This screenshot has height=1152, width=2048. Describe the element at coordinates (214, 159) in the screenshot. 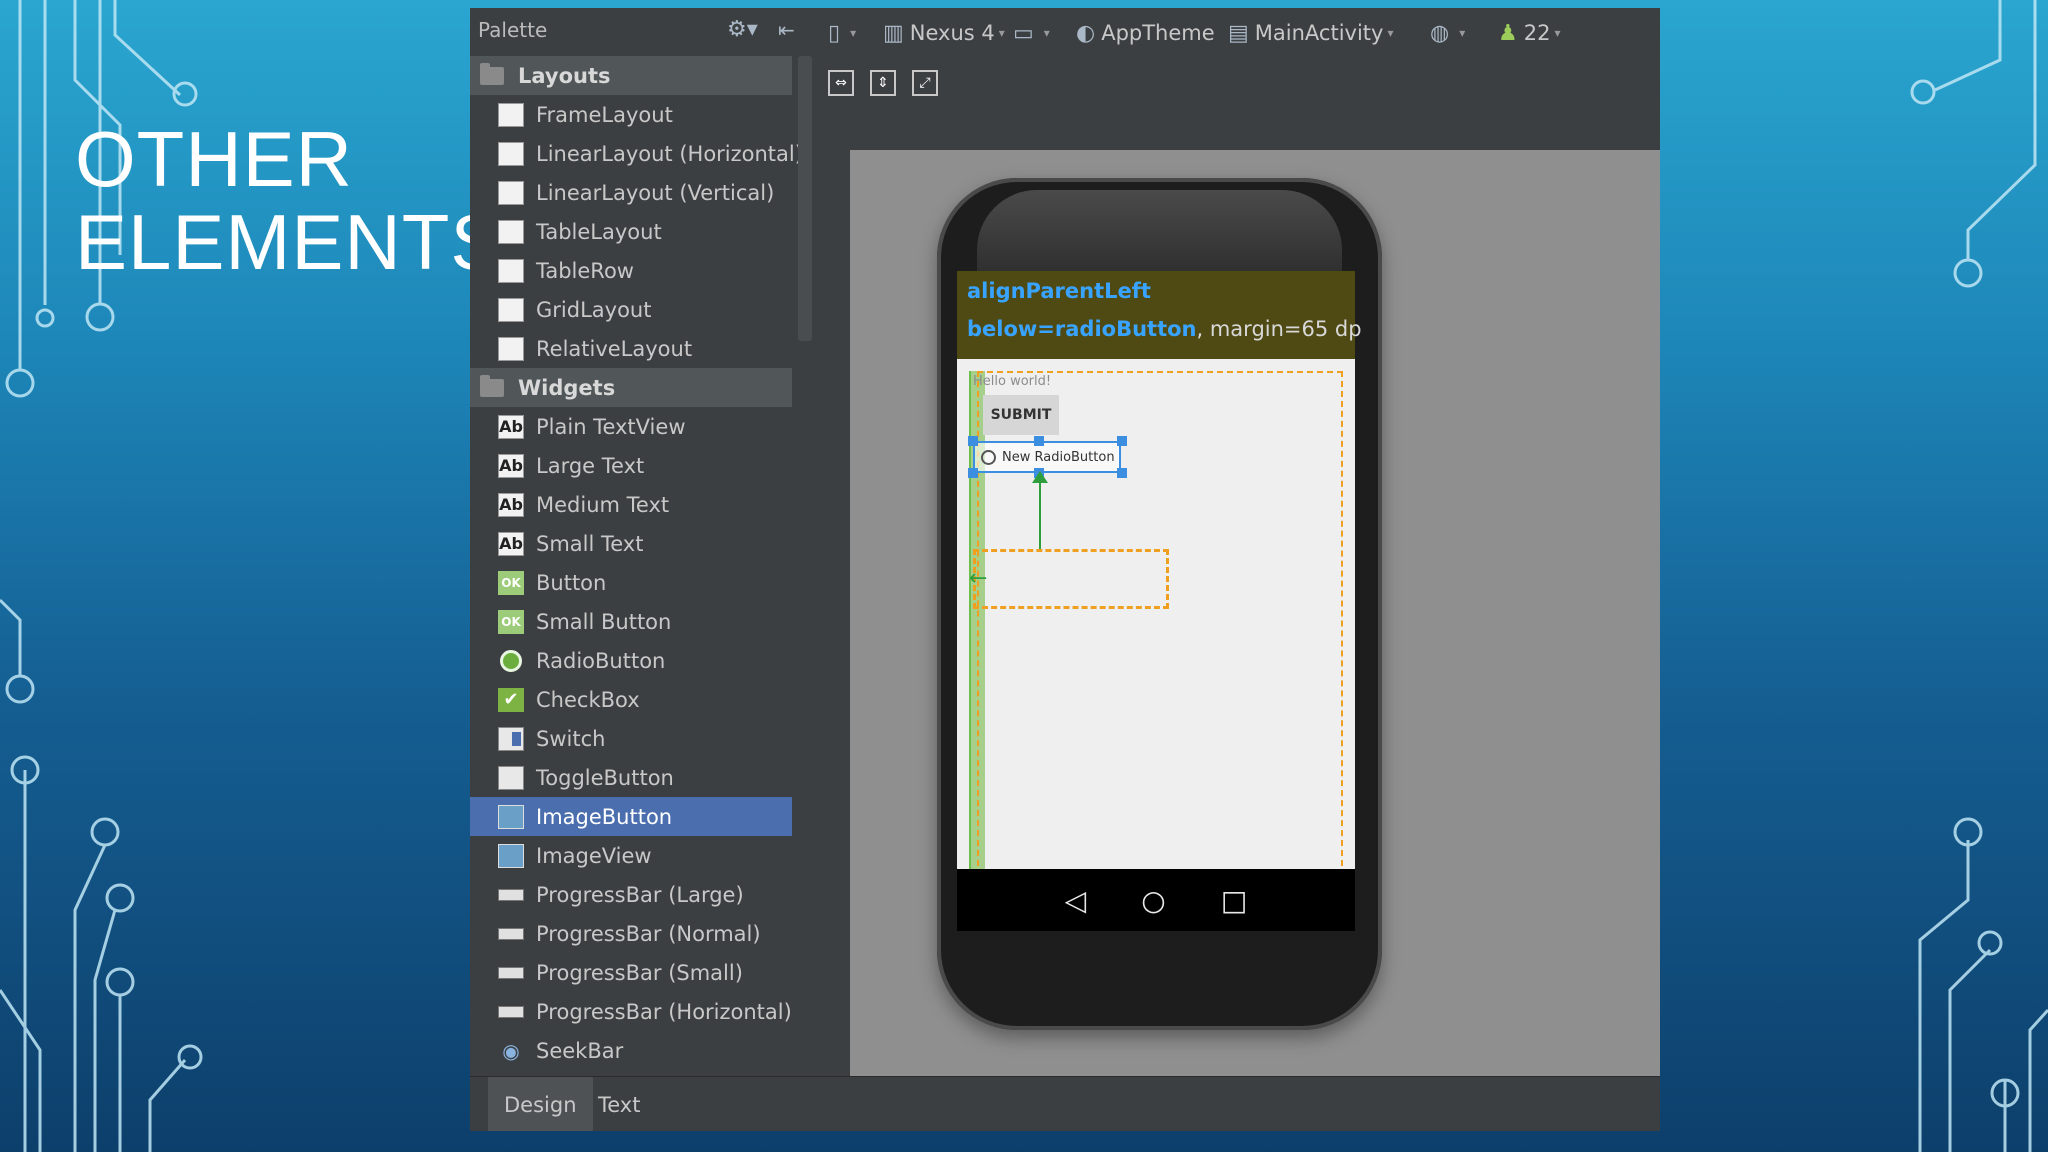

I see `slide-title-line1: OTHER` at that location.